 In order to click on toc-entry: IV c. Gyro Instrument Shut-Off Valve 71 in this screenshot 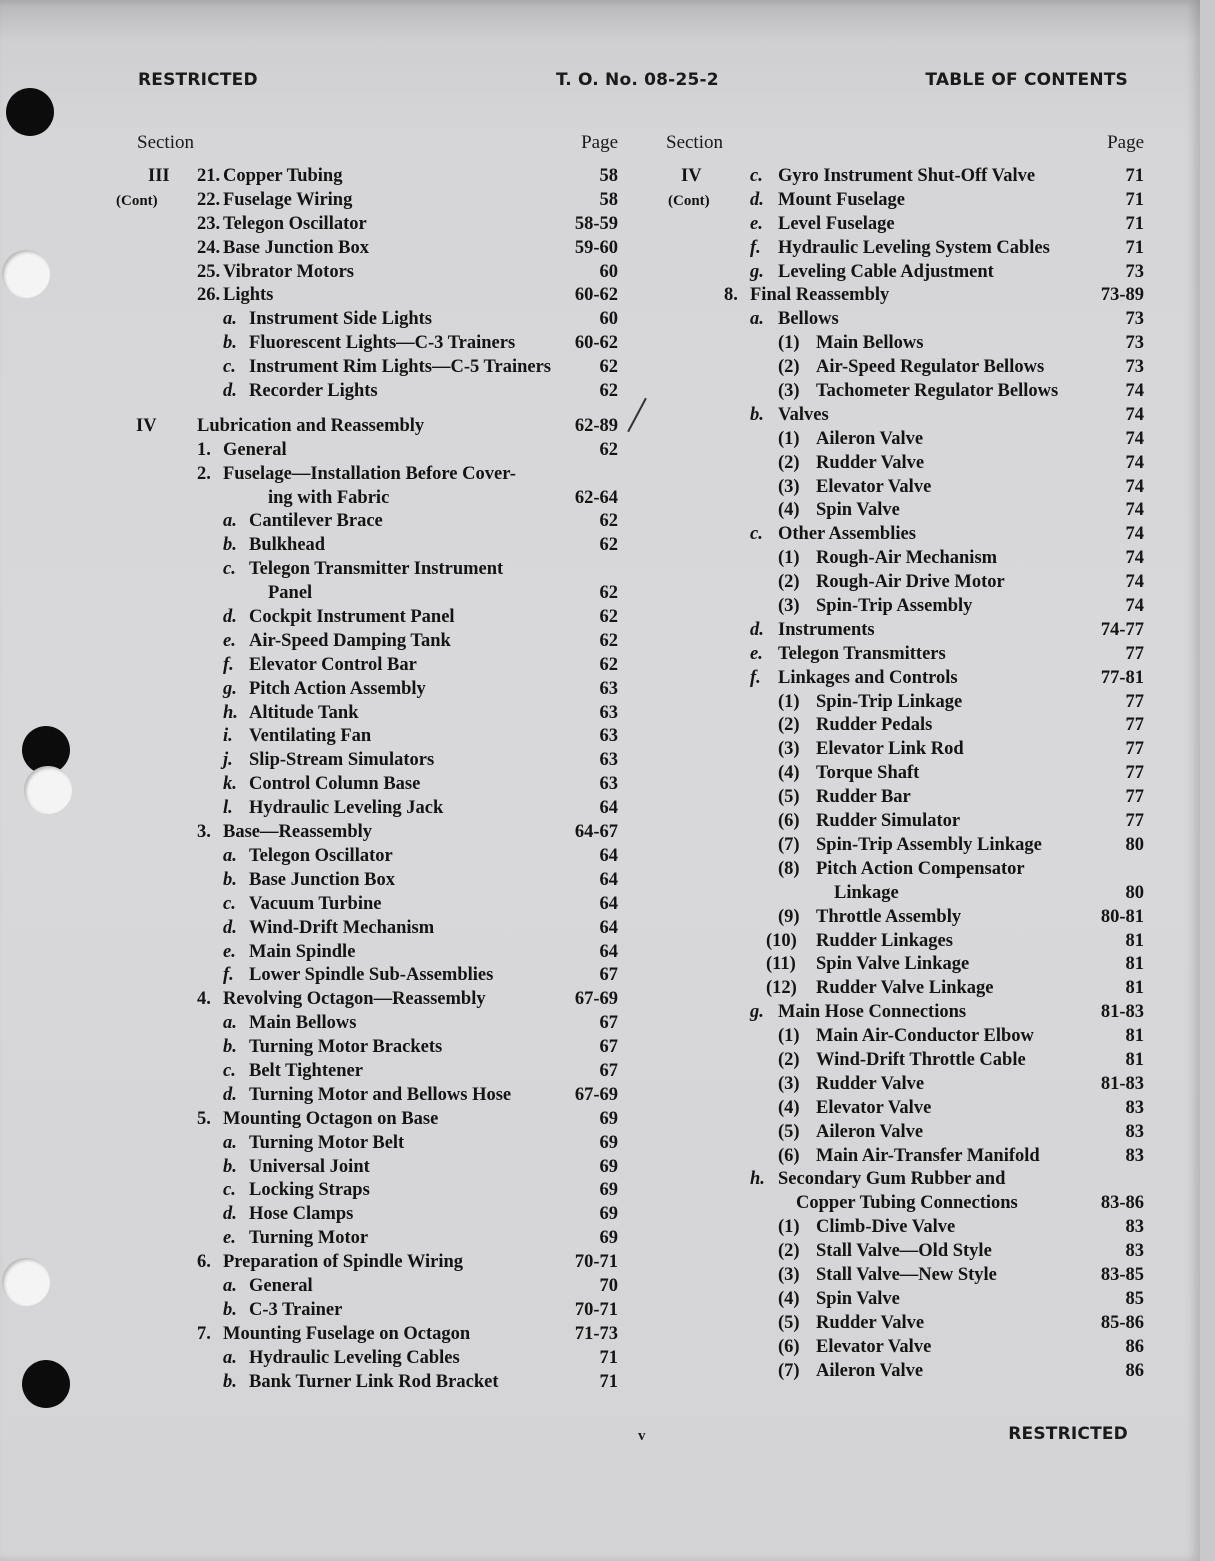, I will do `click(905, 178)`.